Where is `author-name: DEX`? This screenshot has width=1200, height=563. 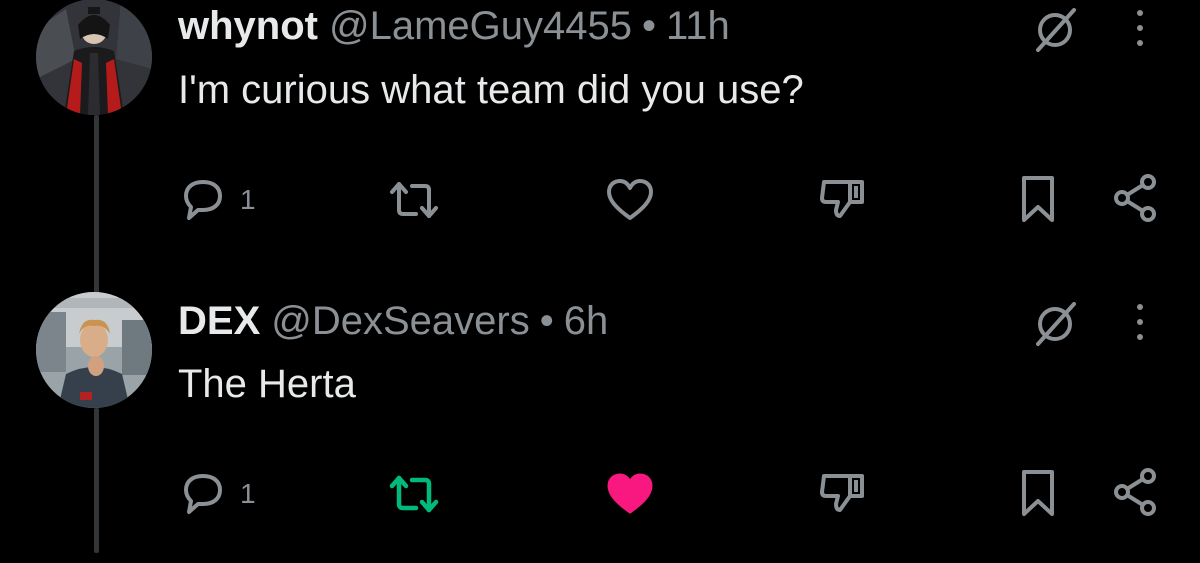
author-name: DEX is located at coordinates (219, 321).